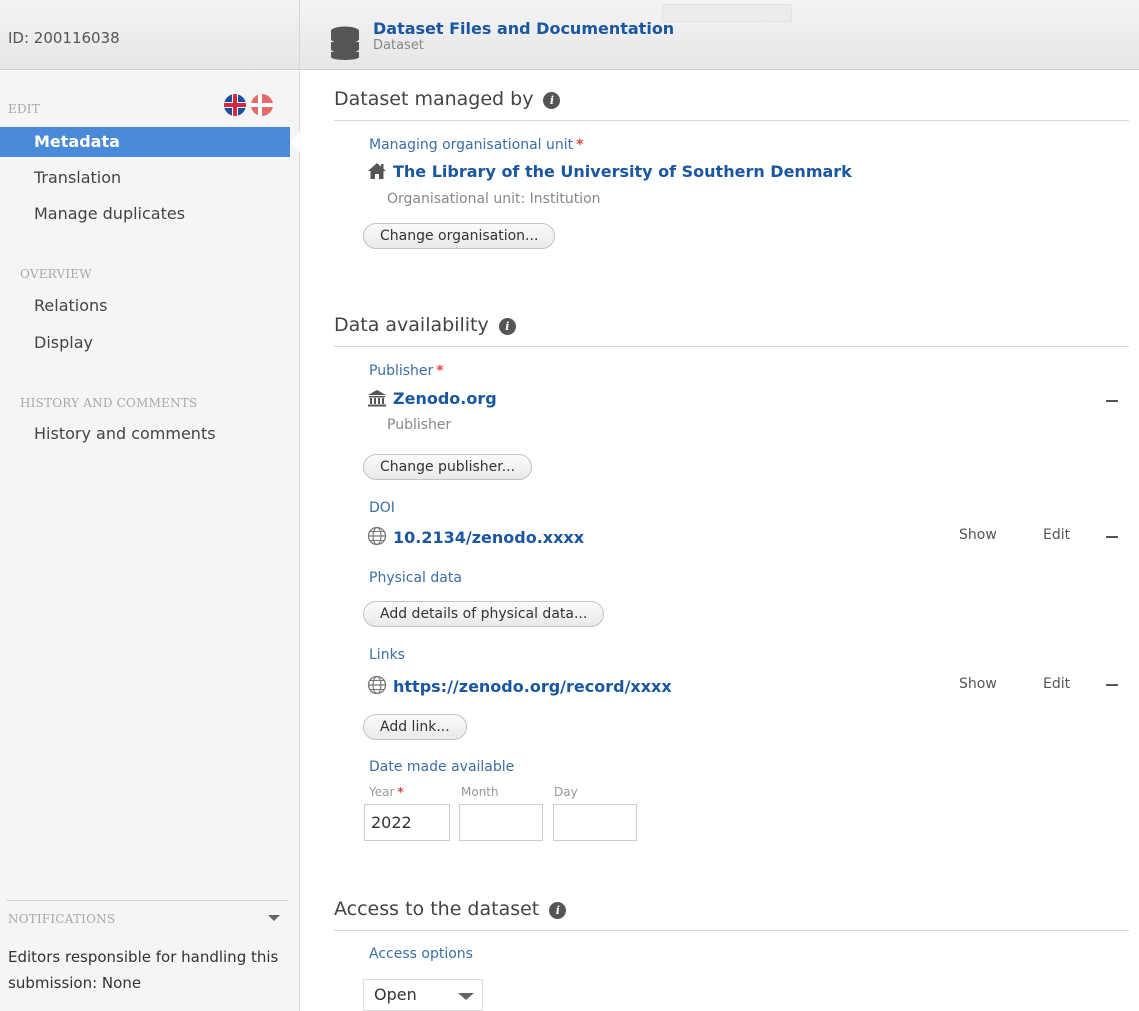 The height and width of the screenshot is (1011, 1139). I want to click on links-label: Links, so click(387, 655).